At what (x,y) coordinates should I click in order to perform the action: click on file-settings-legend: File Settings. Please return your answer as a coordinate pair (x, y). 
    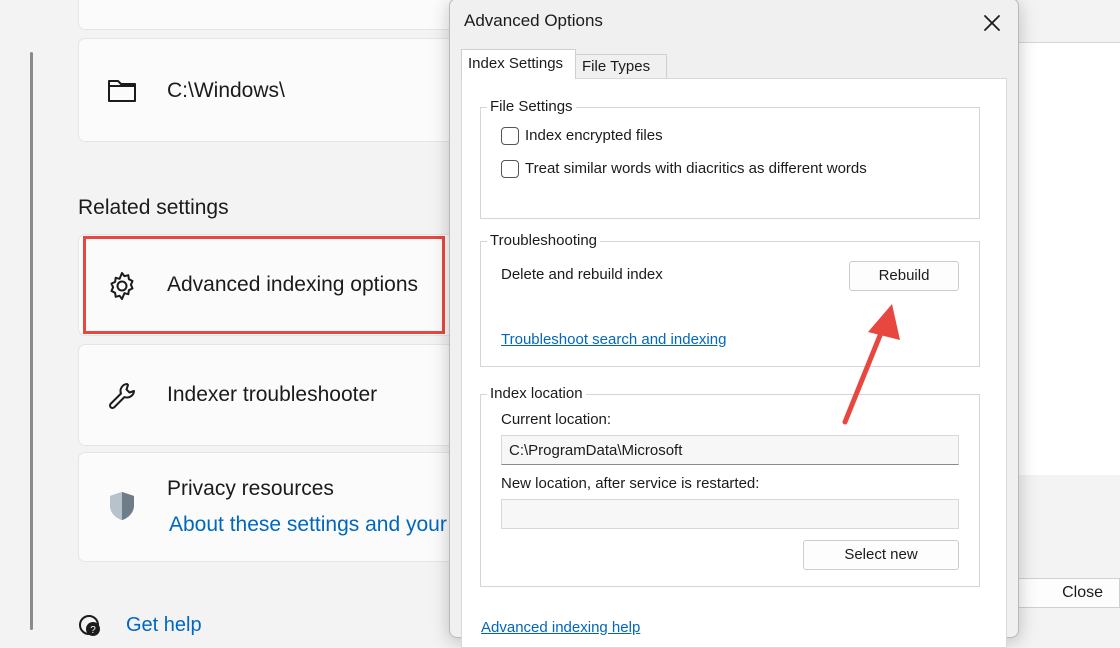
    Looking at the image, I should click on (531, 106).